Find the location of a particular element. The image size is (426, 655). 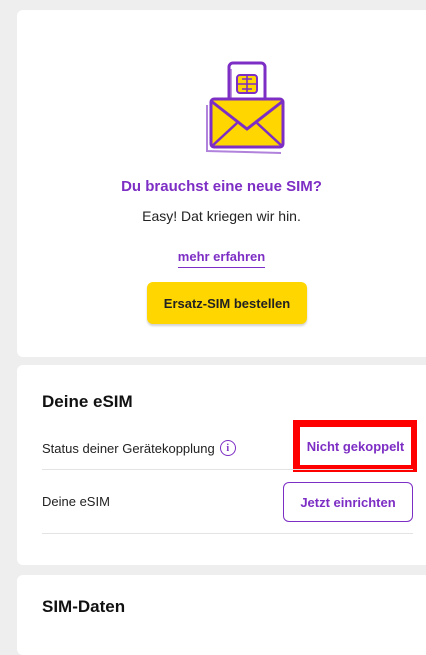

promo-subtitle: Easy! Dat kriegen wir hin. is located at coordinates (221, 216).